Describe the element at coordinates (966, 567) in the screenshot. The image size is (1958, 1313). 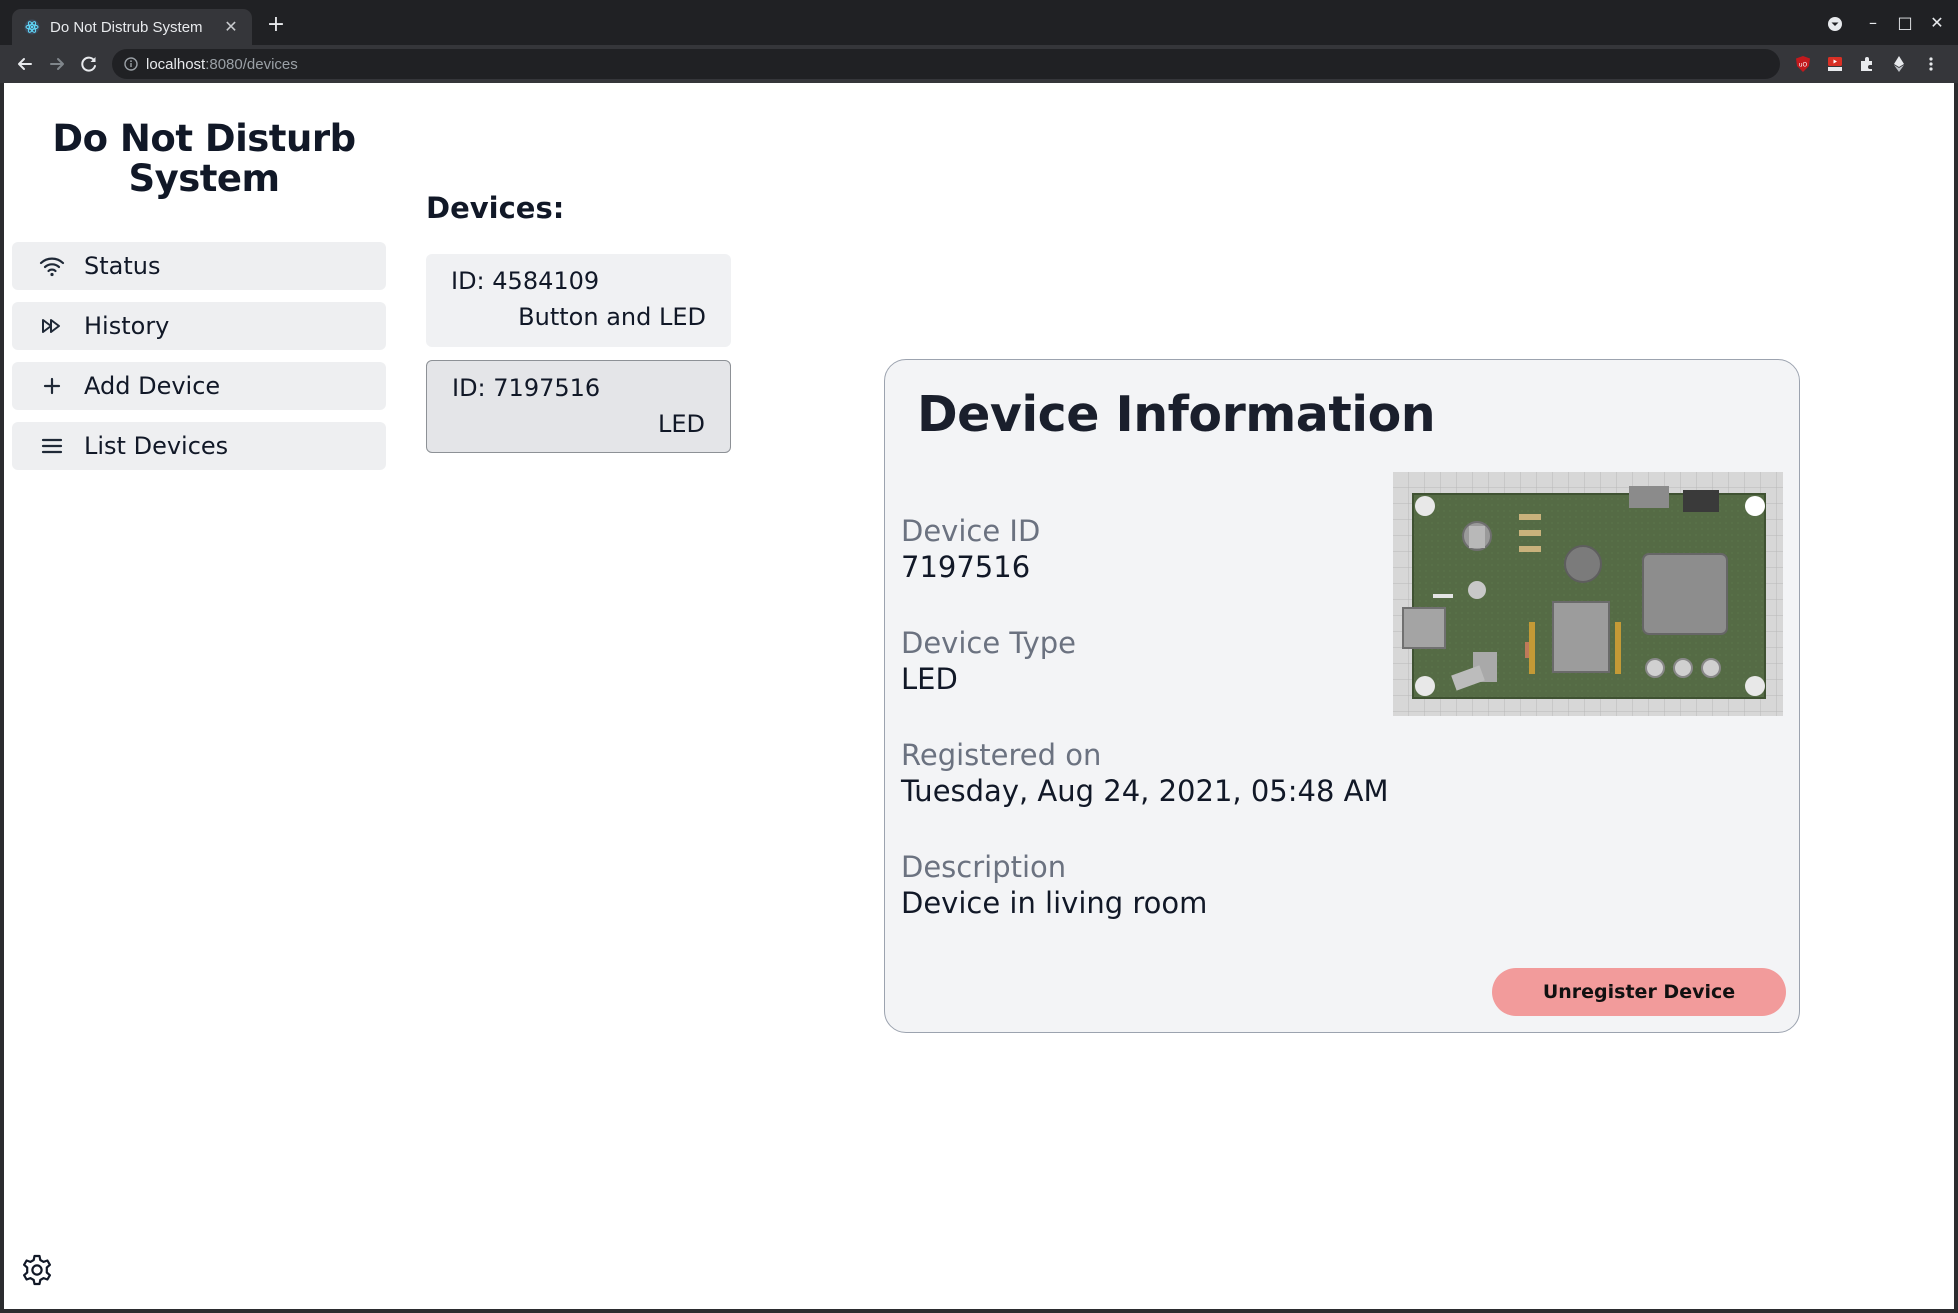
I see `device-id-value: 7197516` at that location.